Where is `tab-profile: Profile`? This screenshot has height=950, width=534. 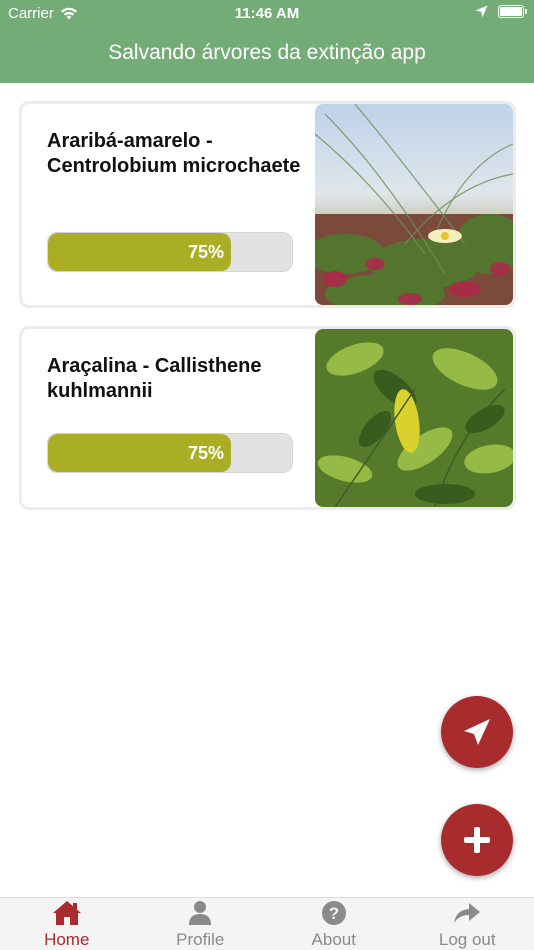 tab-profile: Profile is located at coordinates (201, 924).